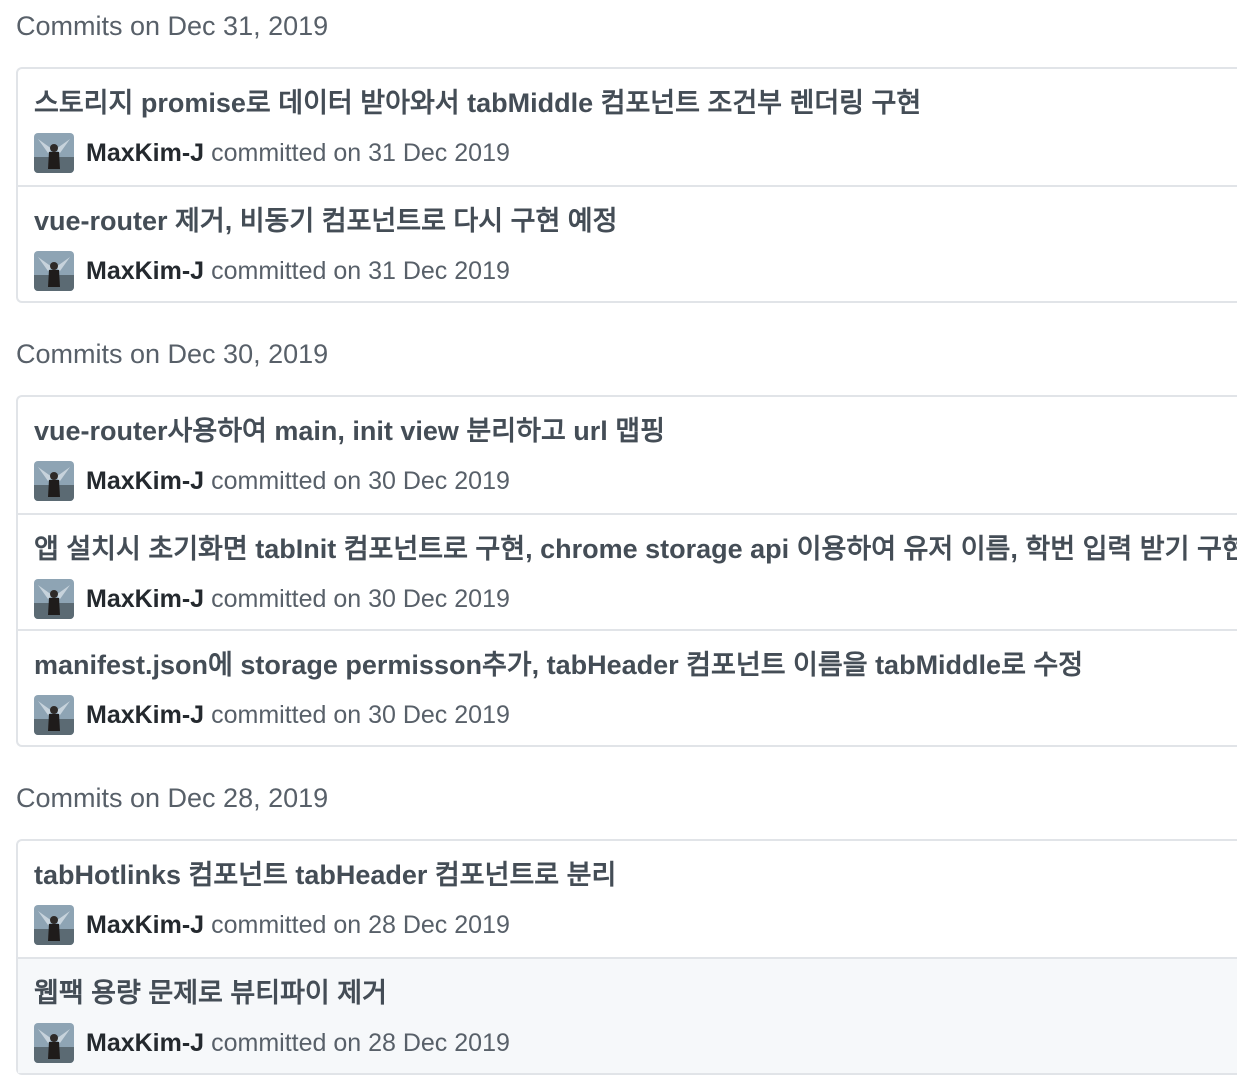  I want to click on commit-title: tabHotlinks 컴포넌트 tabHeader 컴포넌트로 분리, so click(325, 875).